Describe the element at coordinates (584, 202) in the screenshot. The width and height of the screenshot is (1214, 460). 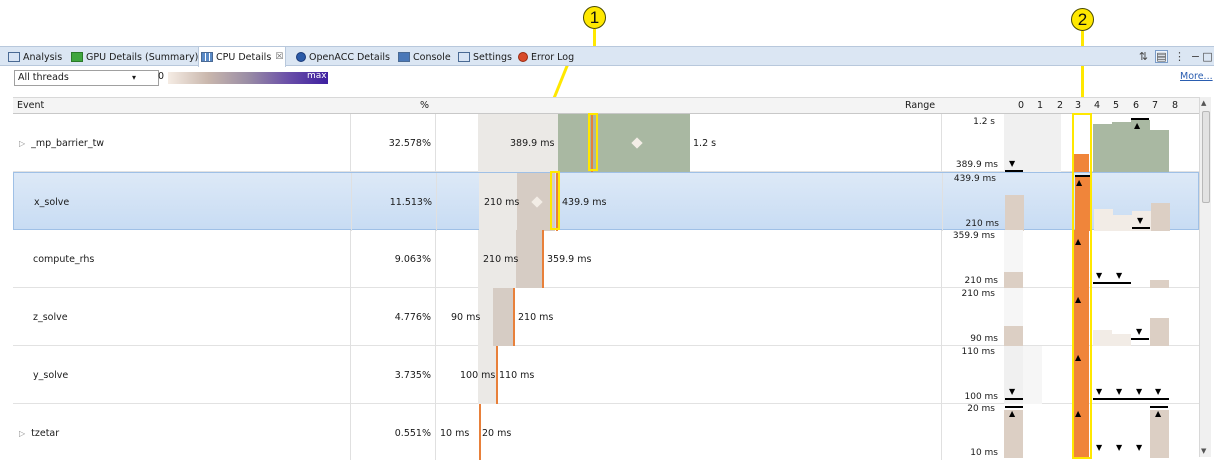
I see `range-max-label: 439.9 ms` at that location.